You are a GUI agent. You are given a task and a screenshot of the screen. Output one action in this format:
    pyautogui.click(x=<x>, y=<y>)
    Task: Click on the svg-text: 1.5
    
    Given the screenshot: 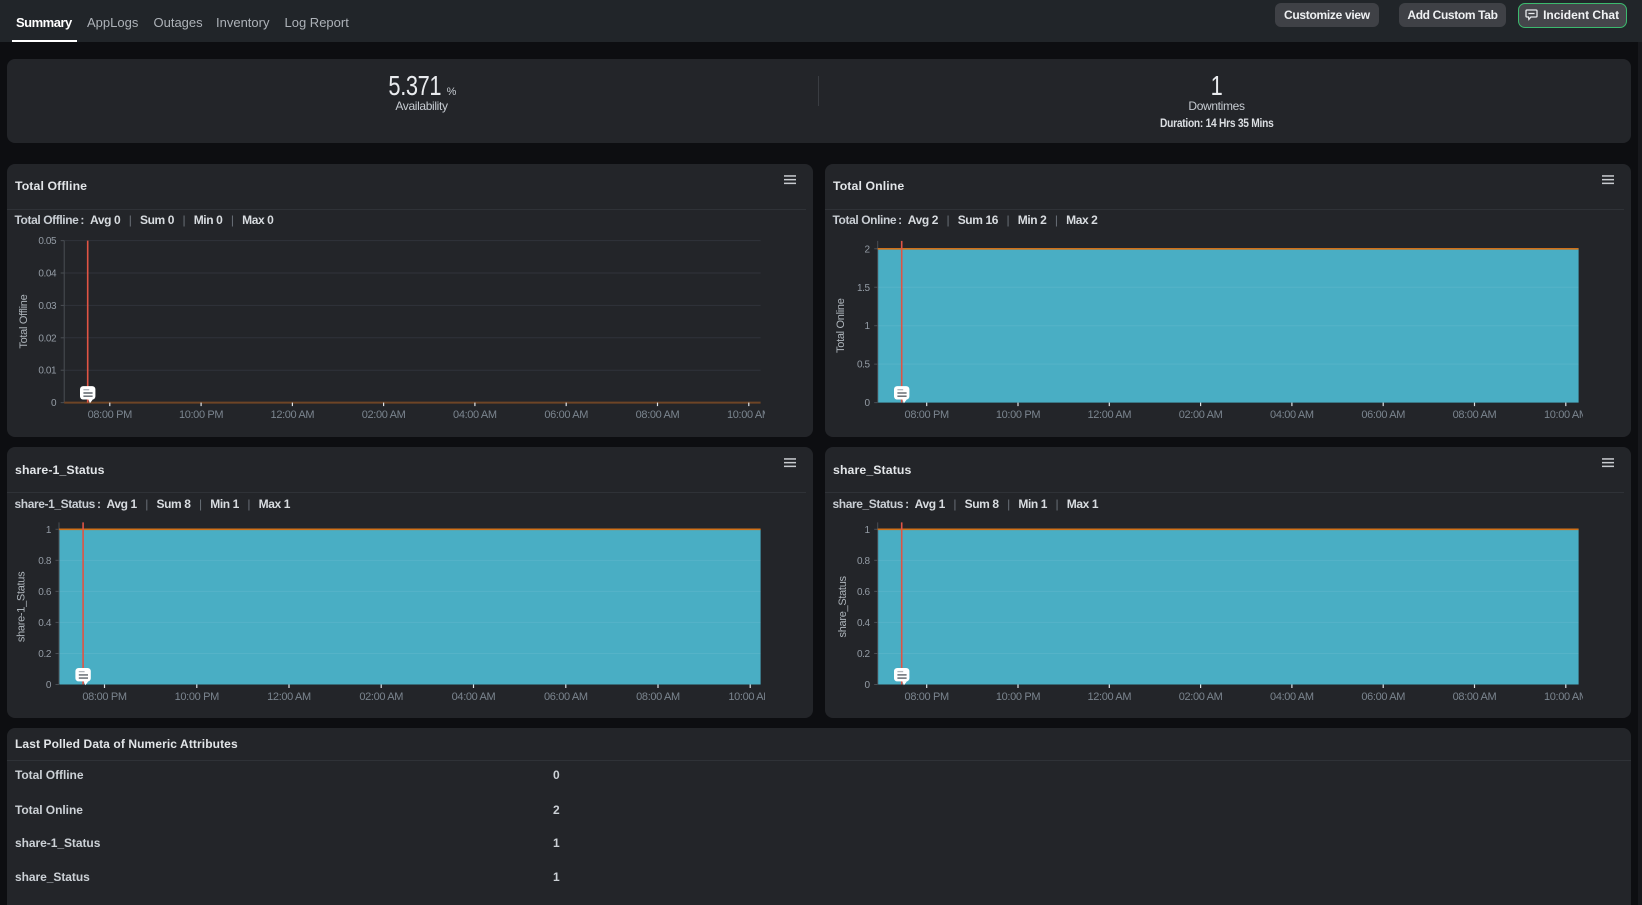 What is the action you would take?
    pyautogui.click(x=864, y=287)
    